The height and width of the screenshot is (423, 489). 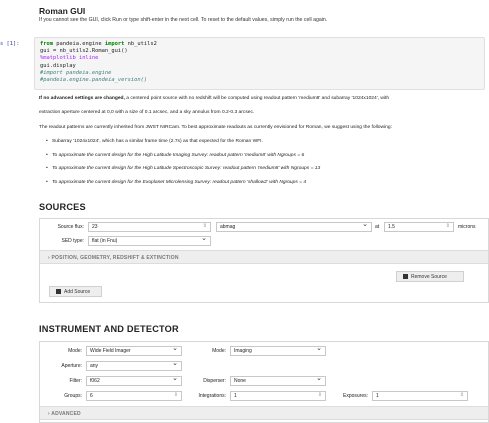 What do you see at coordinates (355, 396) in the screenshot?
I see `exposures-label: Exposures:` at bounding box center [355, 396].